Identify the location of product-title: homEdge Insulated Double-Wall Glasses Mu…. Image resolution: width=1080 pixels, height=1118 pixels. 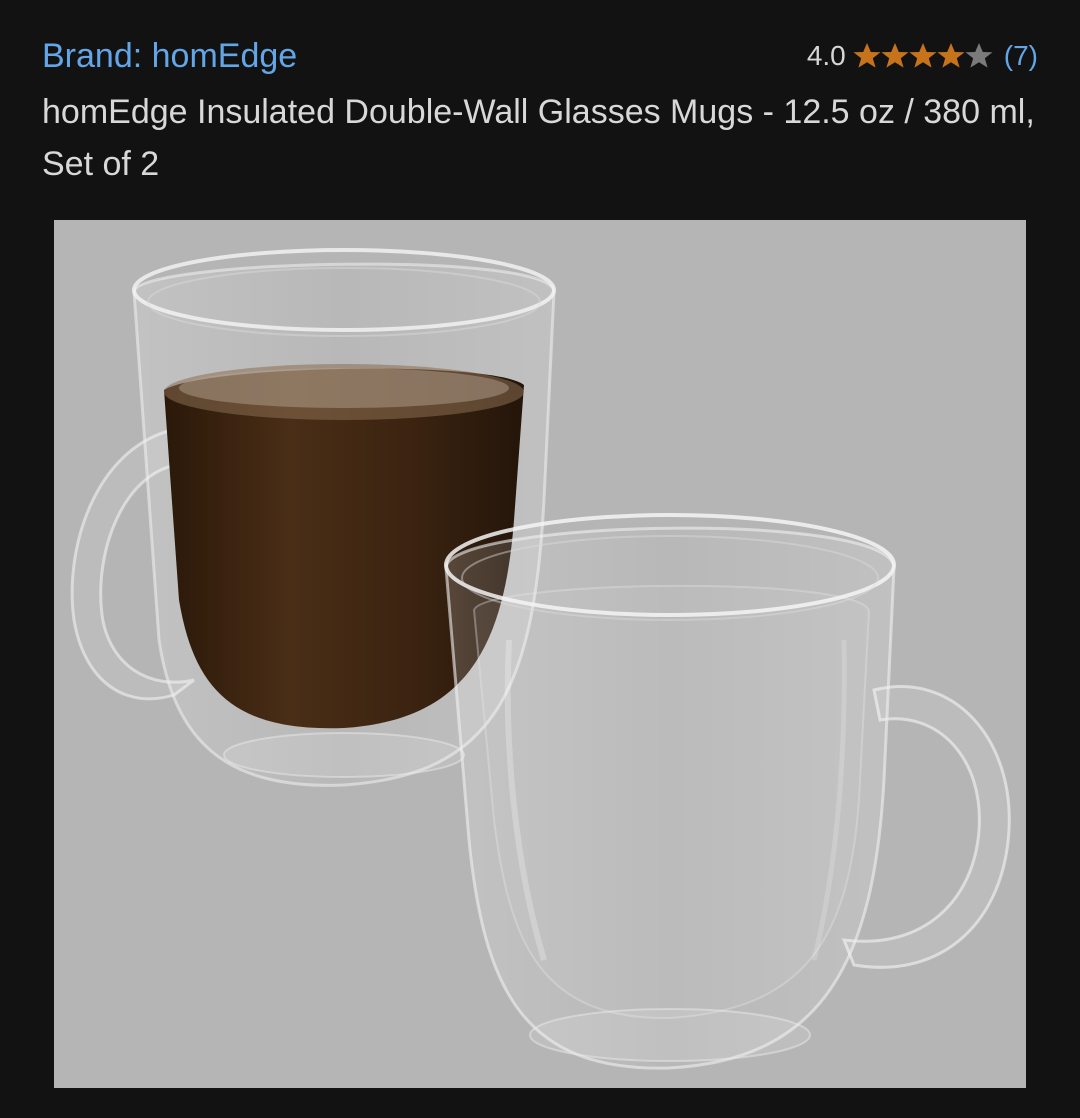
(542, 138).